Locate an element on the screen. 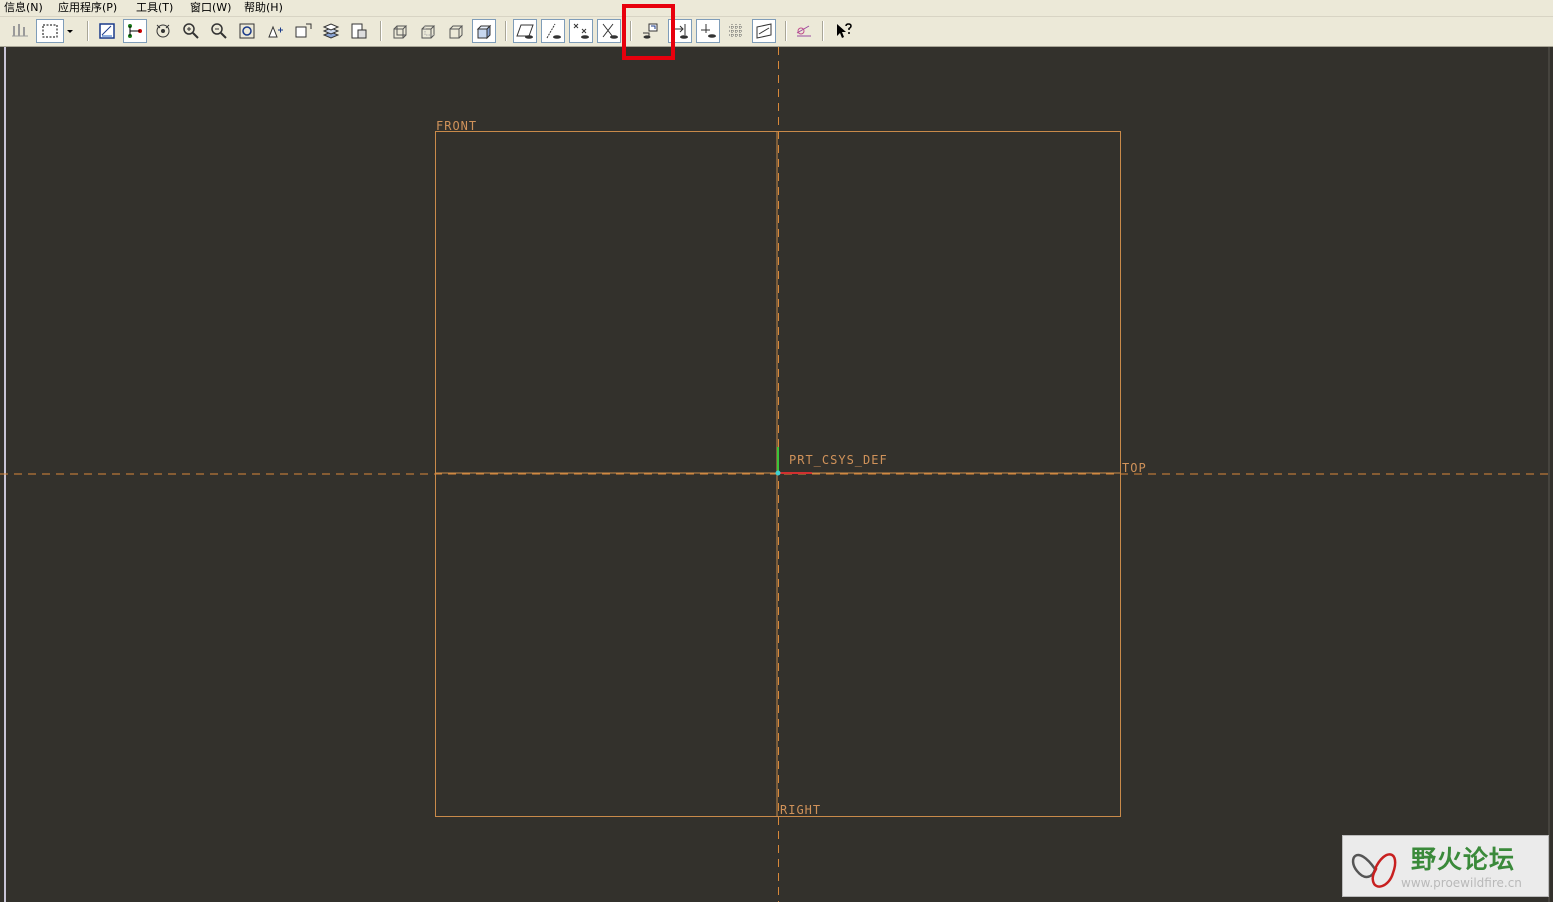 Image resolution: width=1553 pixels, height=902 pixels. right-datum-label: RIGHT is located at coordinates (800, 810).